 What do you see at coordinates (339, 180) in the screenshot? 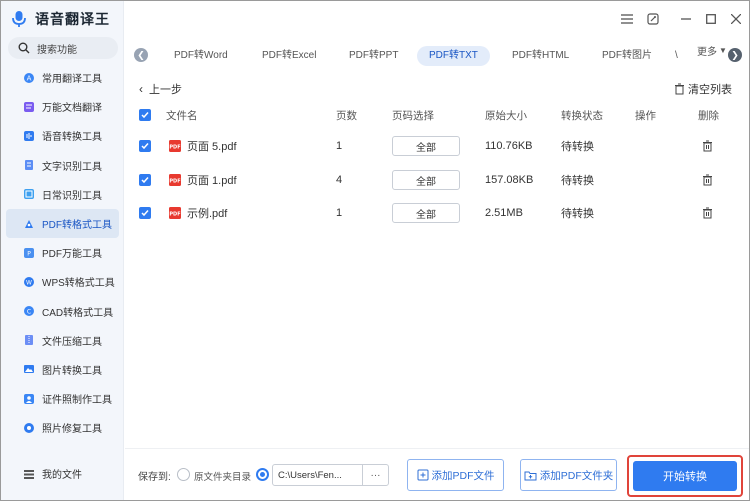
I see `page-count: 4` at bounding box center [339, 180].